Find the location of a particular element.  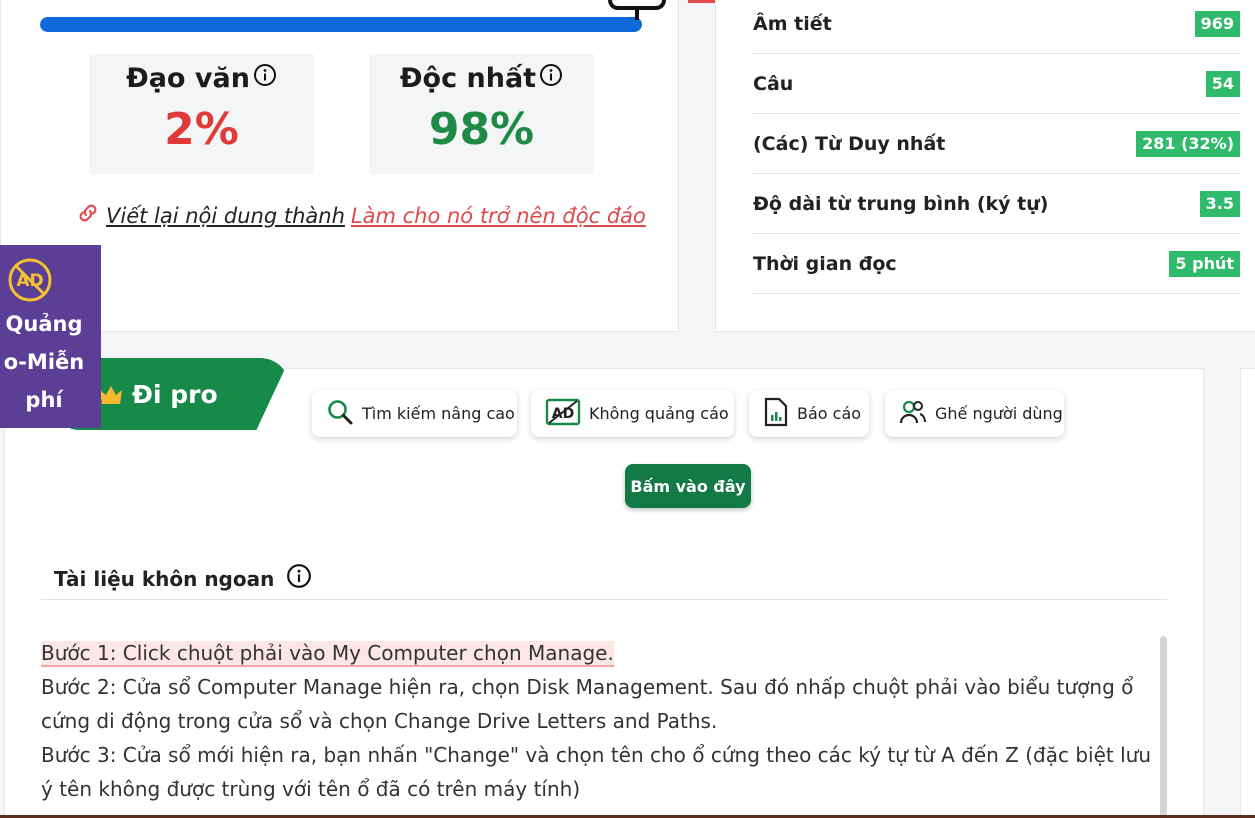

unique-score-box: Độc nhất 98% is located at coordinates (481, 114).